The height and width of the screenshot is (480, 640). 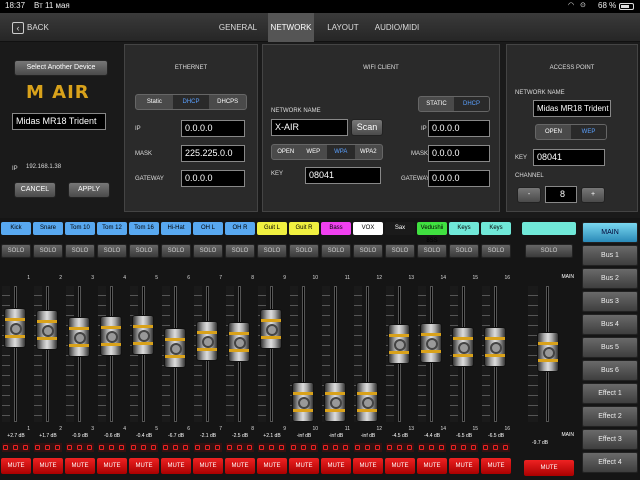 What do you see at coordinates (610, 278) in the screenshot?
I see `bus-button: Bus 2` at bounding box center [610, 278].